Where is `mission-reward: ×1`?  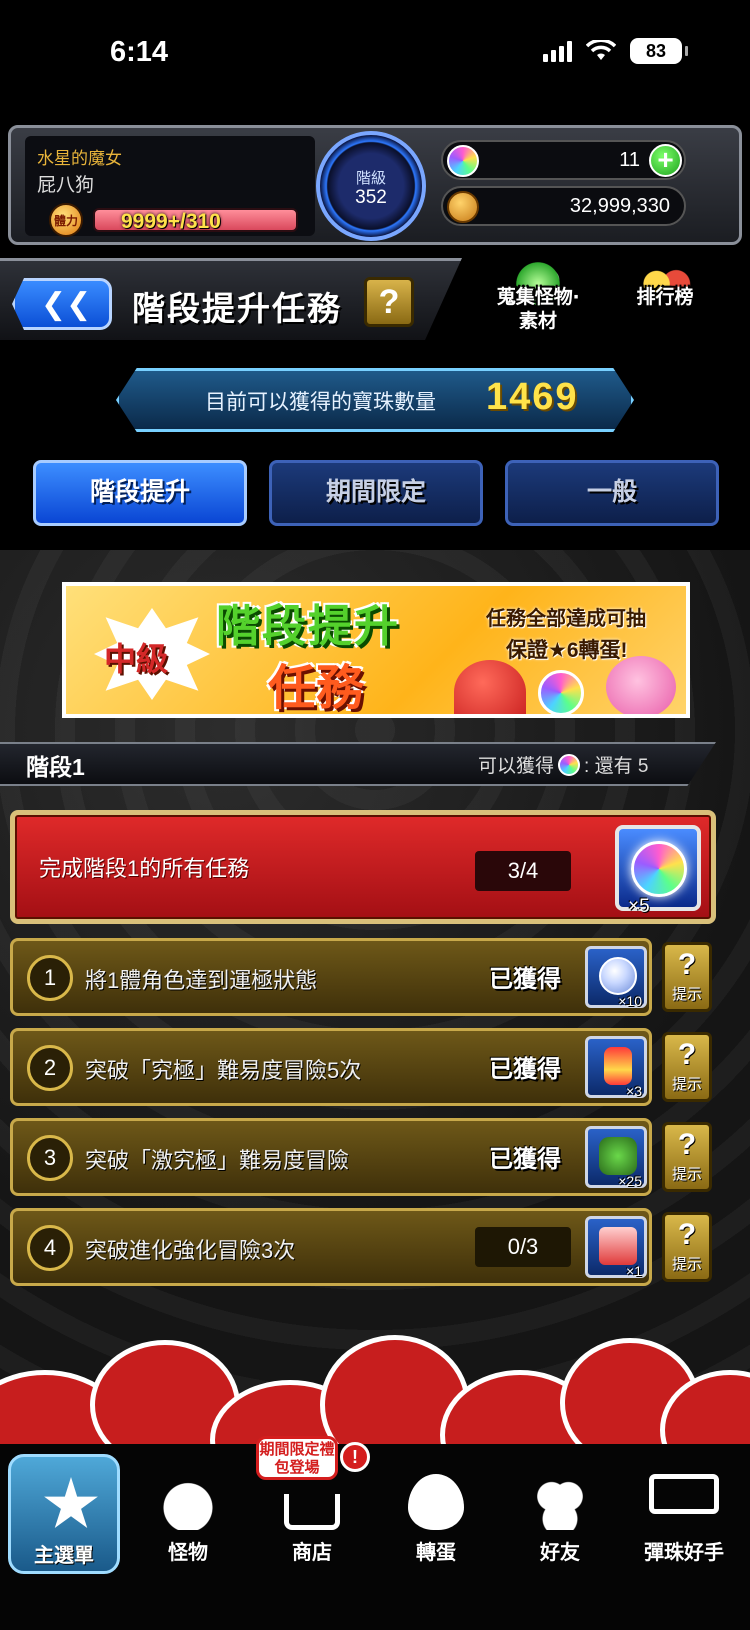 mission-reward: ×1 is located at coordinates (616, 1247).